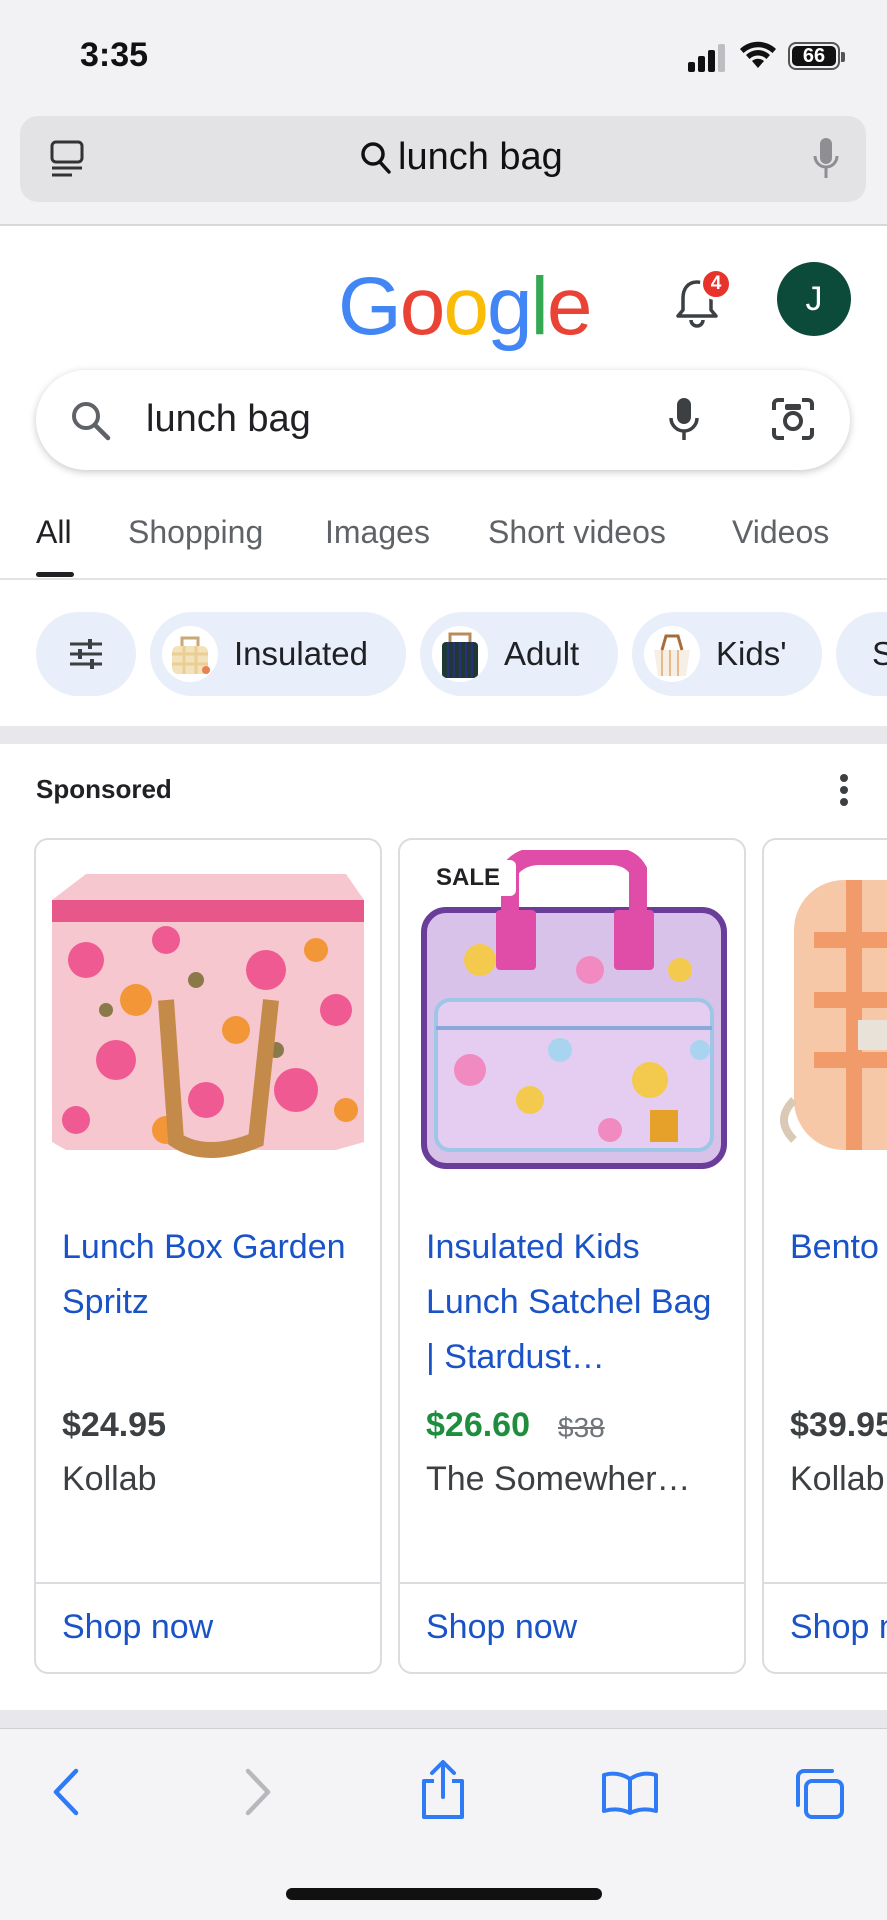 Image resolution: width=887 pixels, height=1920 pixels. I want to click on chip-adult: Adult, so click(519, 654).